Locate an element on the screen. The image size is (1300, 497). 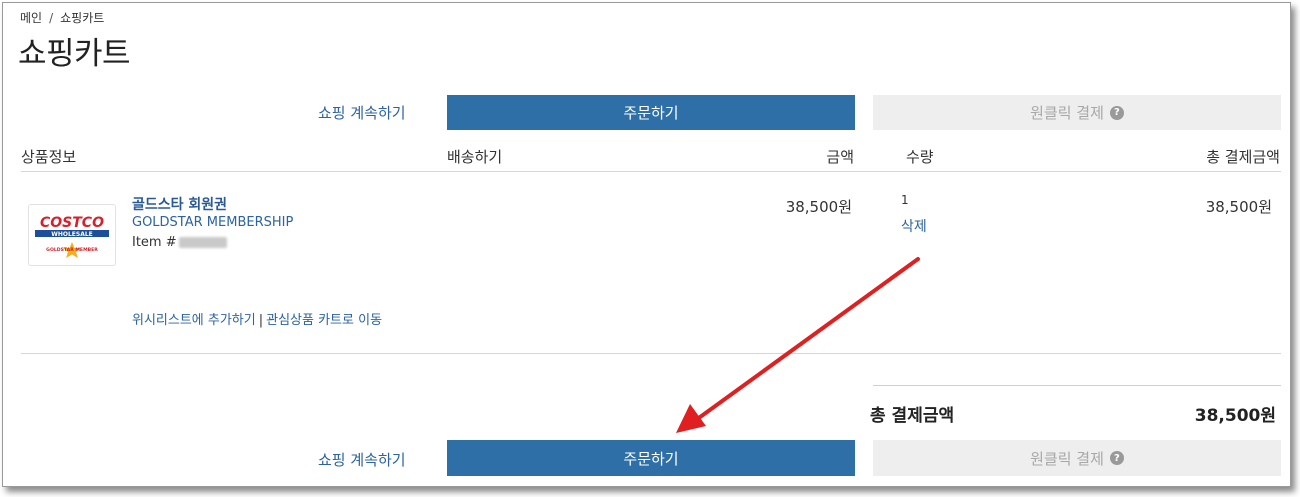
item-number-redacted is located at coordinates (202, 242).